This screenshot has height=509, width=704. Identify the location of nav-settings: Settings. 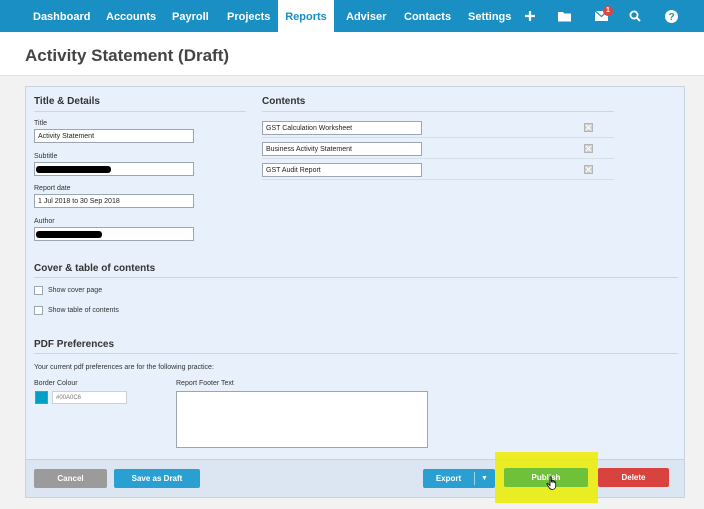
(489, 16).